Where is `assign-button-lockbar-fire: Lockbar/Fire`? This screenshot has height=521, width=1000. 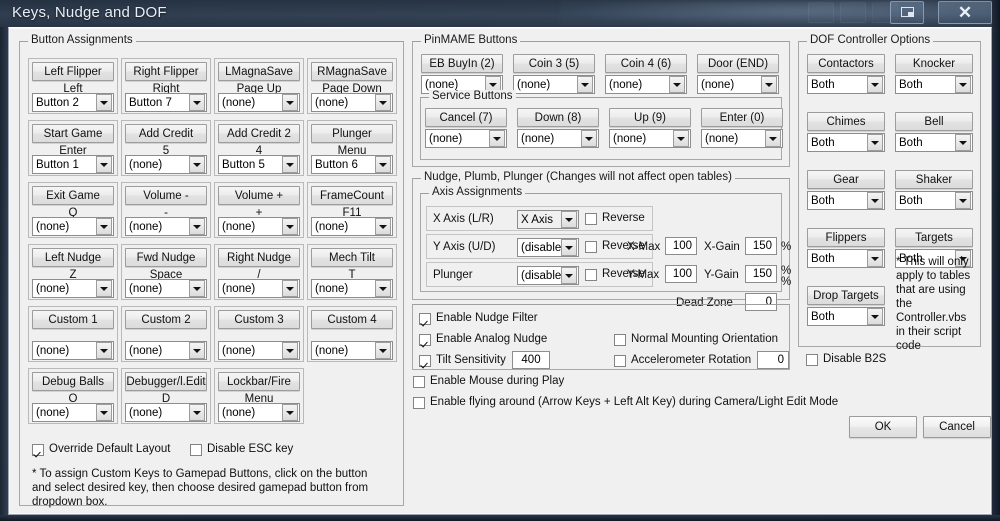 assign-button-lockbar-fire: Lockbar/Fire is located at coordinates (259, 381).